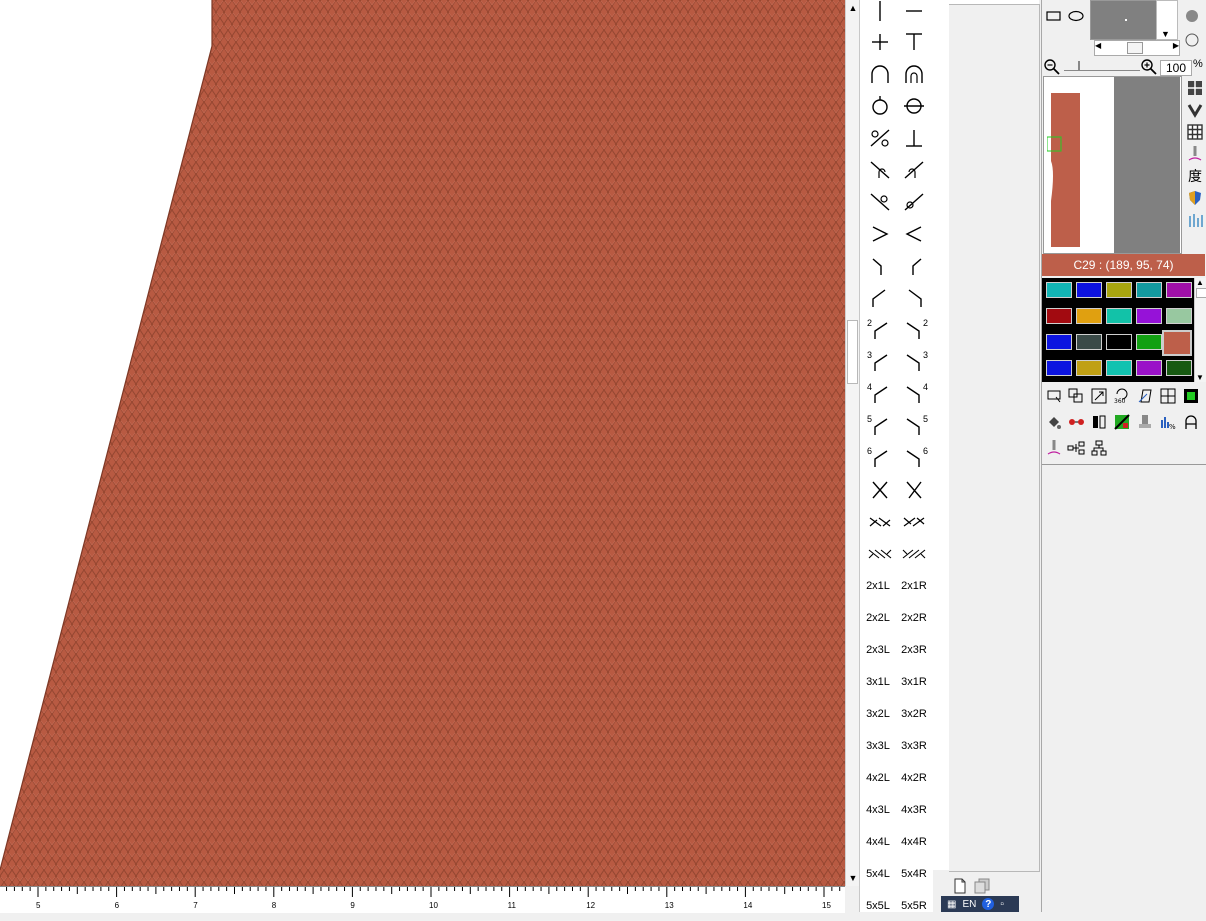 This screenshot has width=1206, height=921. I want to click on scale-icon, so click(1099, 396).